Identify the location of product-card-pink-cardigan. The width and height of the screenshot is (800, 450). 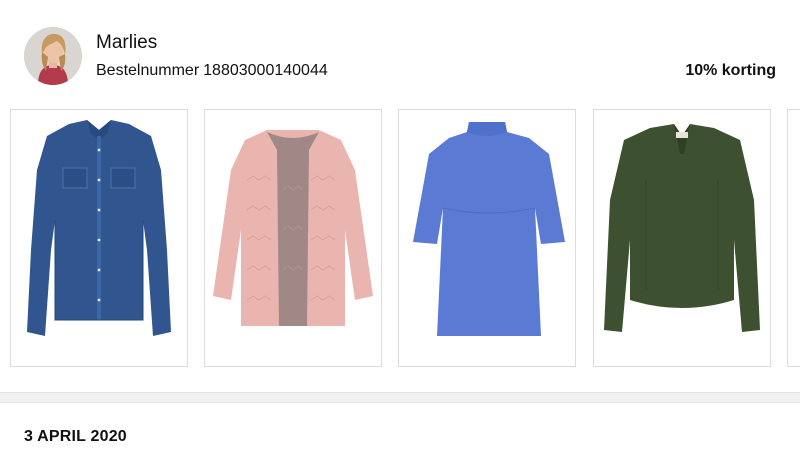
(293, 238).